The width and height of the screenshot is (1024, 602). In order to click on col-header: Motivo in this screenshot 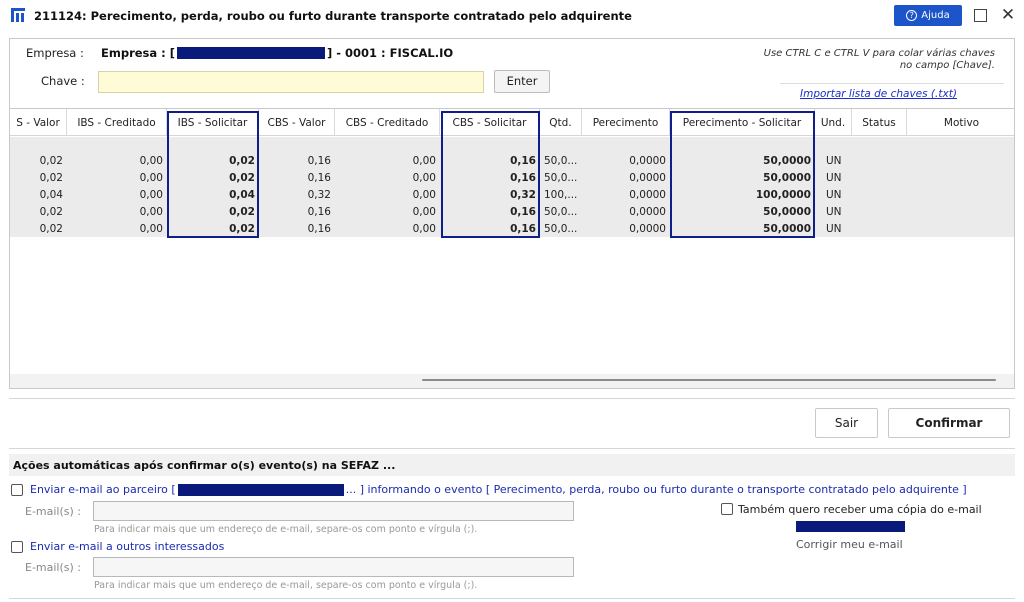, I will do `click(960, 122)`.